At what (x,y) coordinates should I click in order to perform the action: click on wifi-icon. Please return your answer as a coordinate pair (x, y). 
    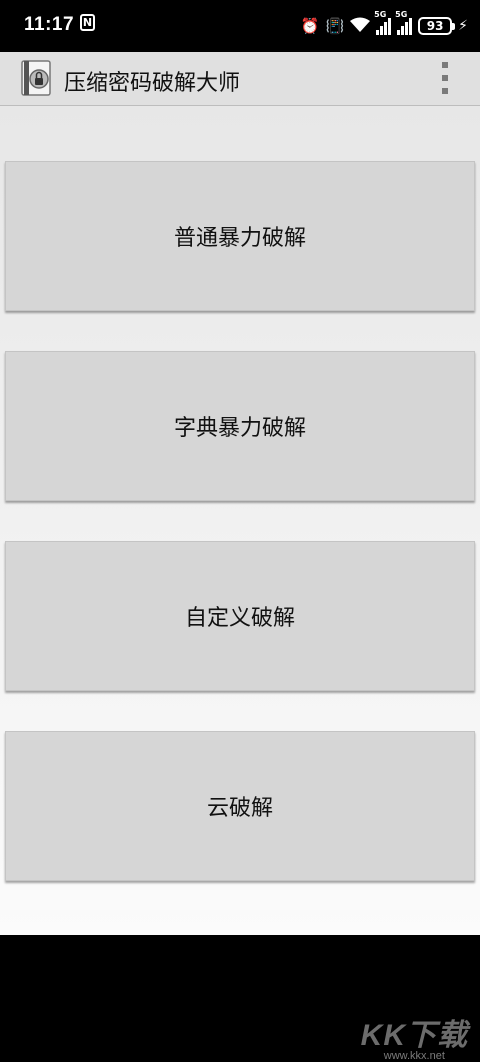
    Looking at the image, I should click on (360, 26).